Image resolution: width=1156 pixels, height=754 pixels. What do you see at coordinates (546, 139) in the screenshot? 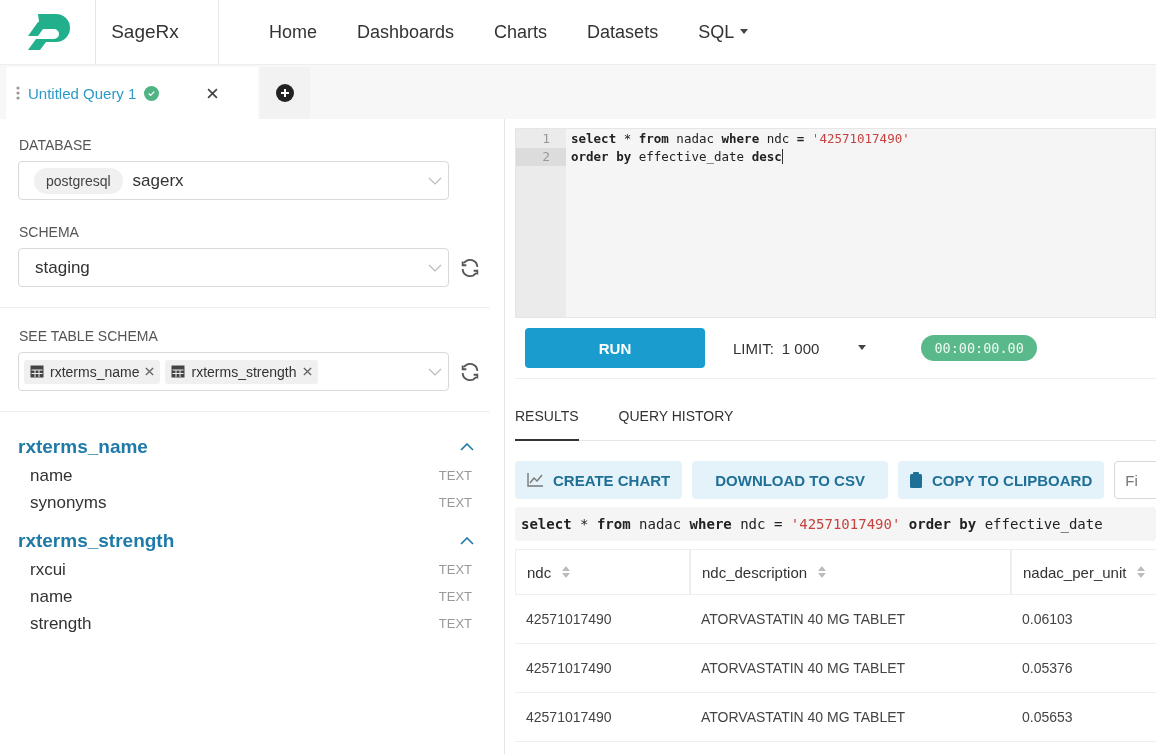
I see `line-number: 1` at bounding box center [546, 139].